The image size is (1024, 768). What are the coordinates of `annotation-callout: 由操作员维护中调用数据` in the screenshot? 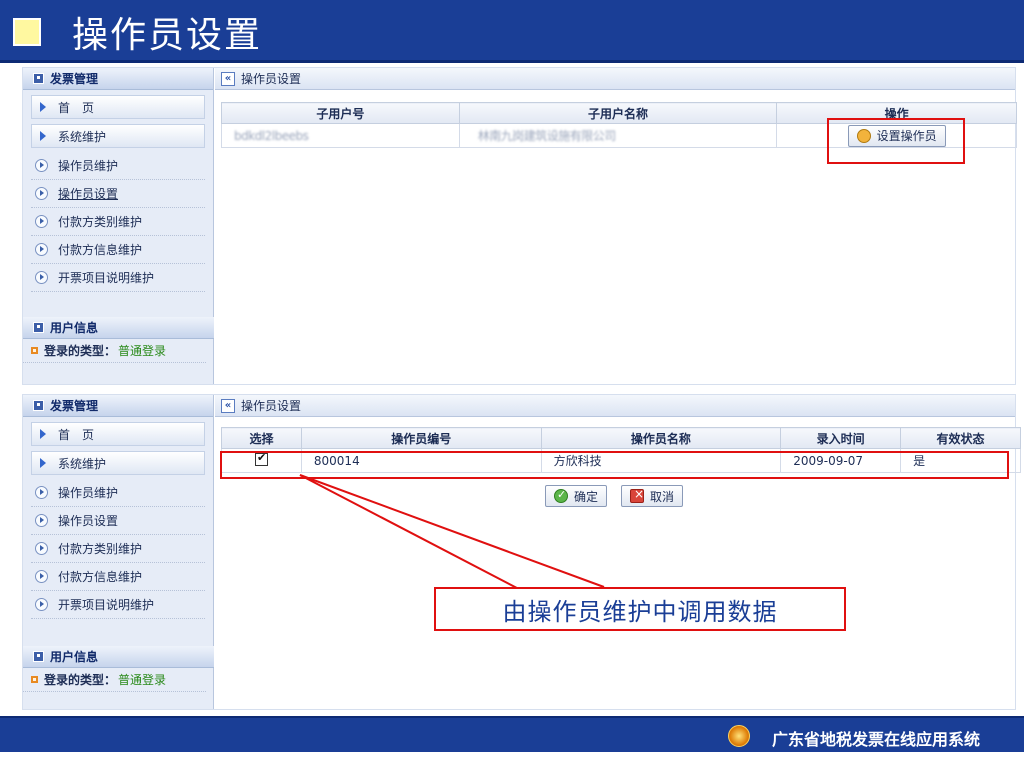 It's located at (640, 609).